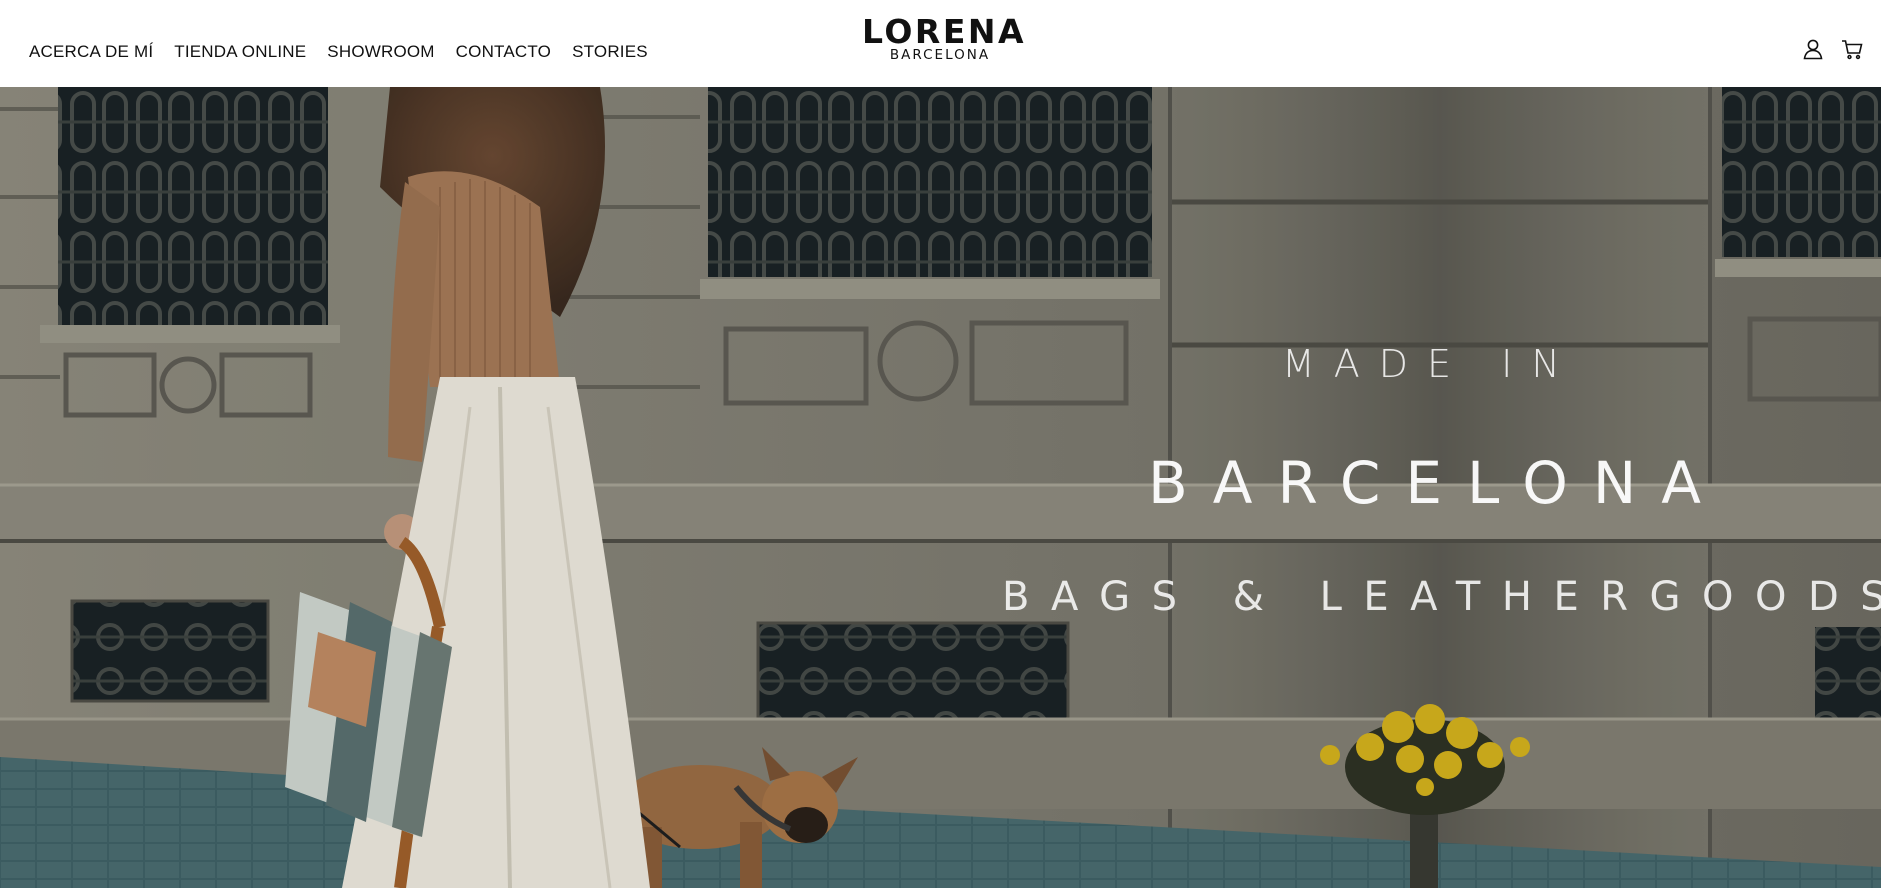  Describe the element at coordinates (91, 44) in the screenshot. I see `nav-item-acerca: ACERCA DE MÍ` at that location.